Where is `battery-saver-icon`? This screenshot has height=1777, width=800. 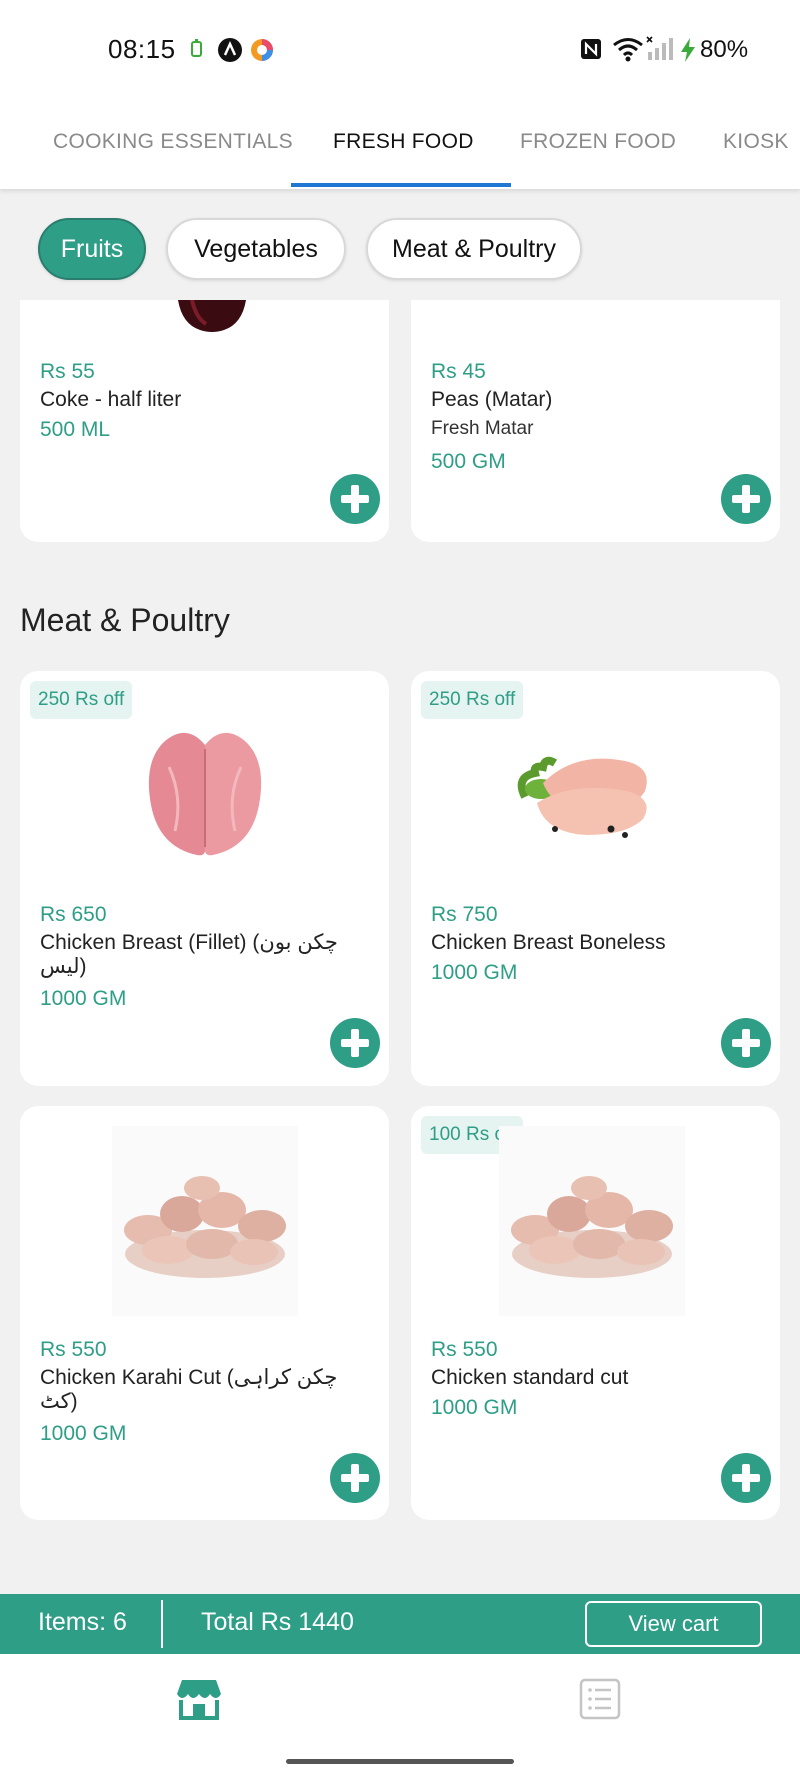 battery-saver-icon is located at coordinates (196, 48).